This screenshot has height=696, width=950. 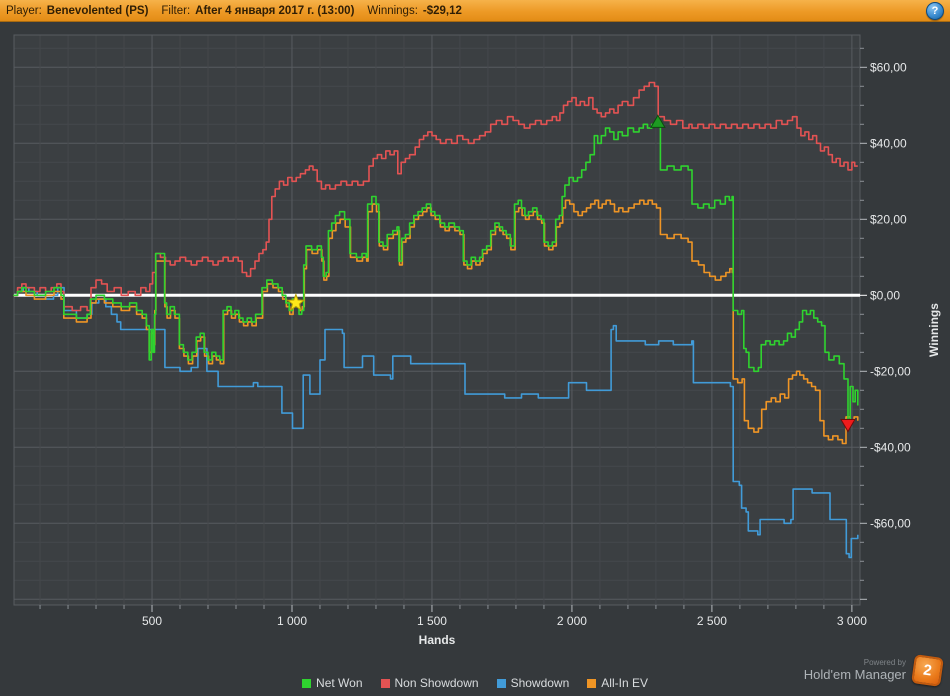 I want to click on hm2-brand: Powered by Hold'em Manager 2, so click(x=873, y=670).